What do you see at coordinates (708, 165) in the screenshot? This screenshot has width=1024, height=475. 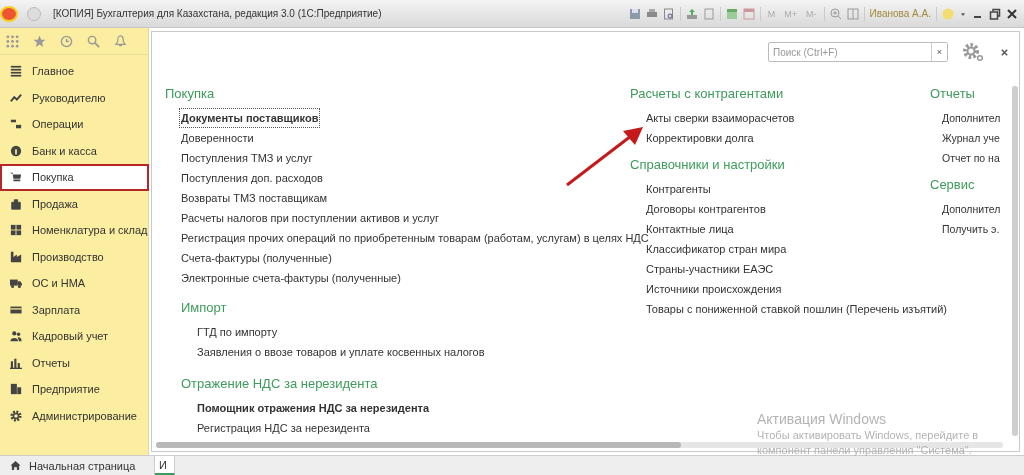 I see `section-heading: Справочники и настройки` at bounding box center [708, 165].